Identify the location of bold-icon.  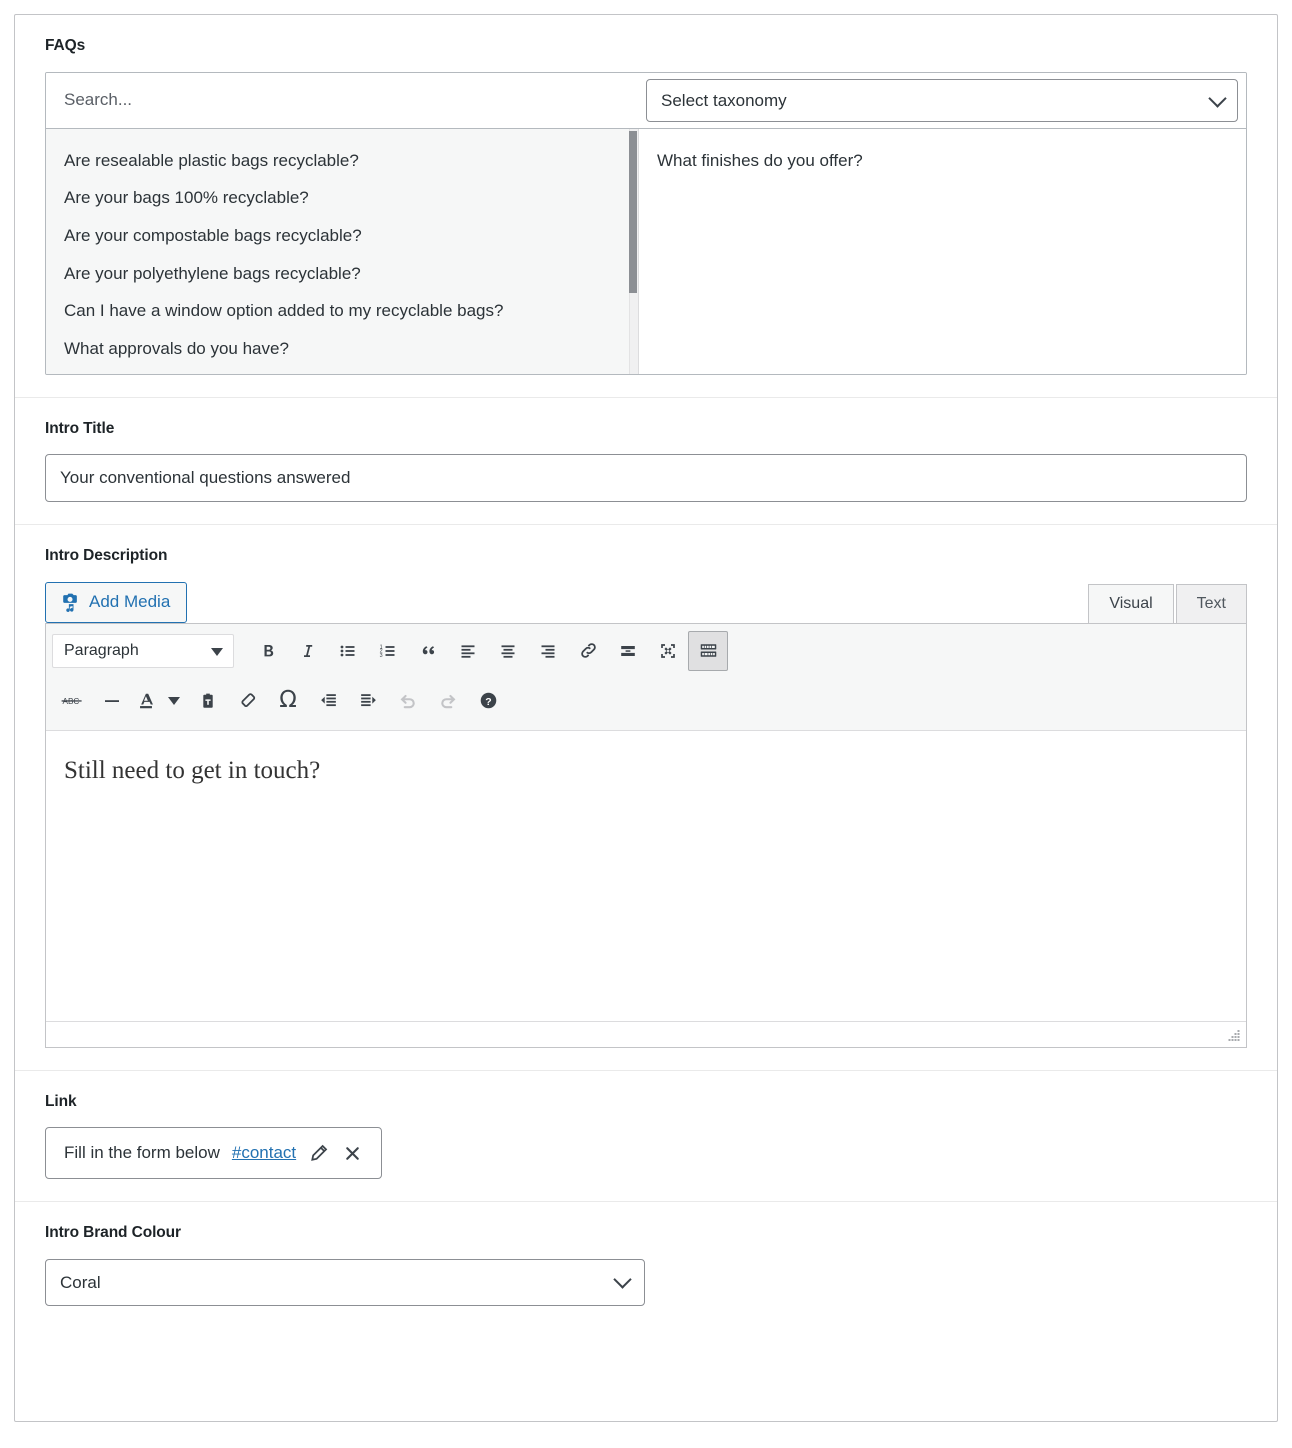
(268, 651).